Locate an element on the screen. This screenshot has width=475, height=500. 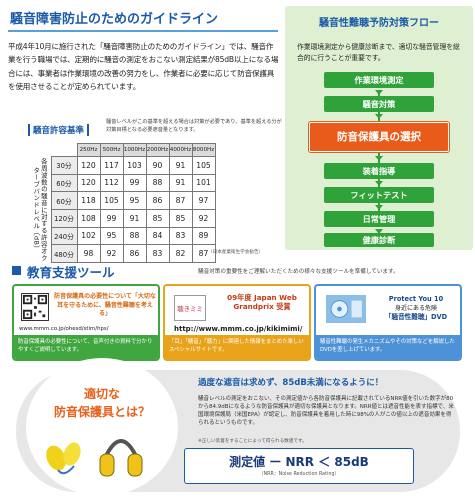
nrr-formula: 測定値 ー NRR ＜ 85dB is located at coordinates (299, 462).